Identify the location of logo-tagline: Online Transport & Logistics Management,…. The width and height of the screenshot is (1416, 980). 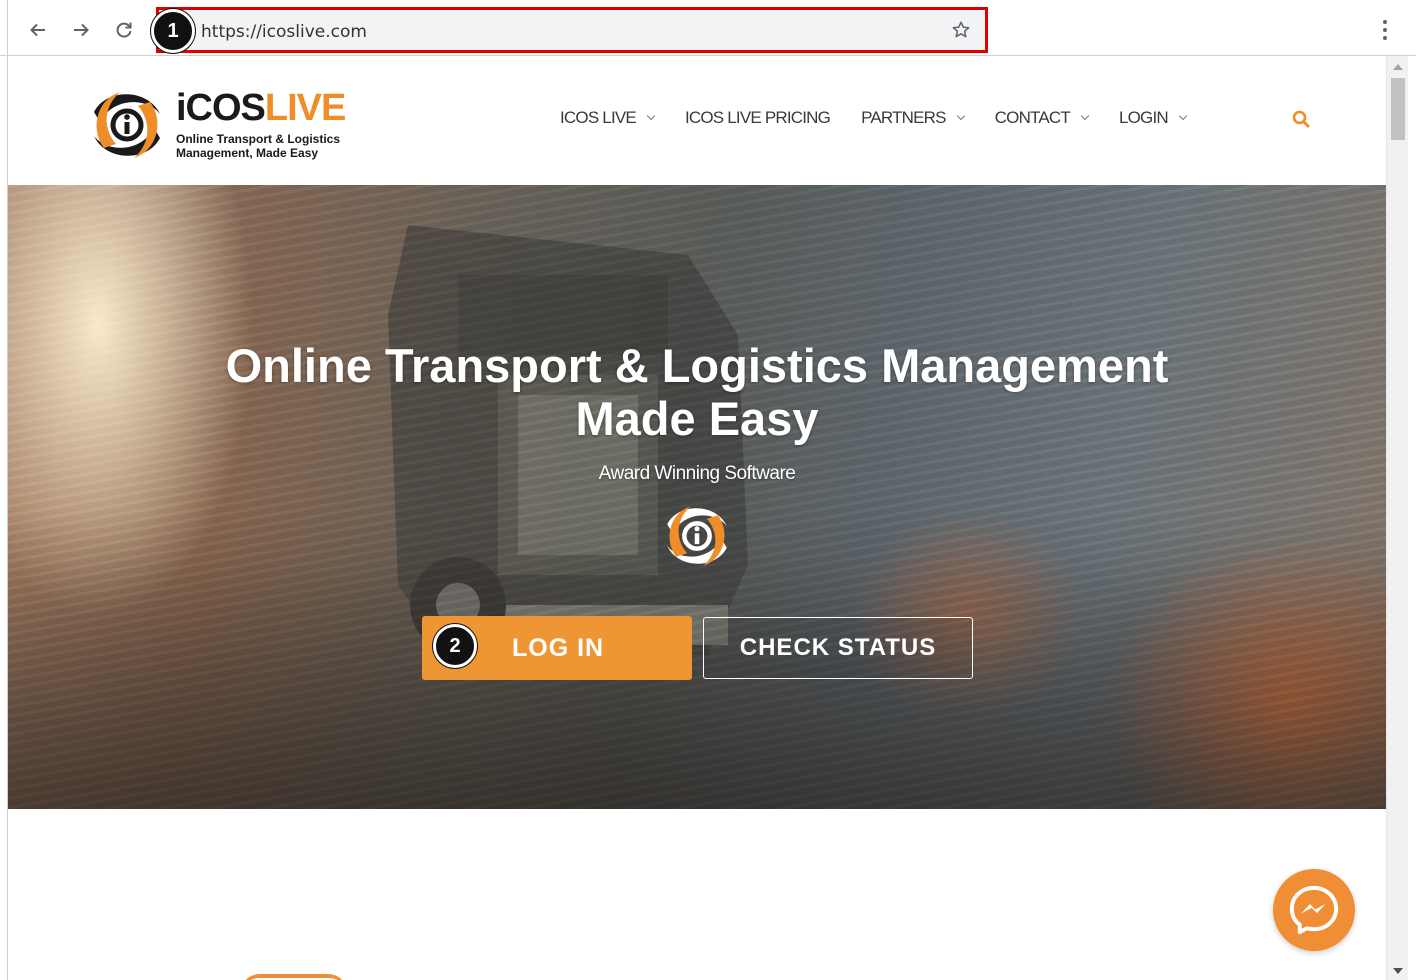
(258, 146).